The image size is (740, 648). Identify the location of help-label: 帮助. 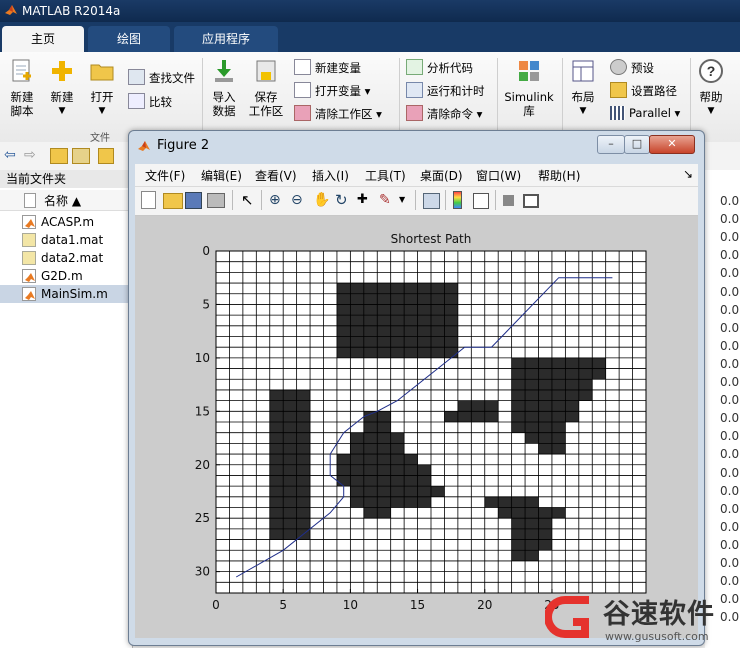
(711, 97).